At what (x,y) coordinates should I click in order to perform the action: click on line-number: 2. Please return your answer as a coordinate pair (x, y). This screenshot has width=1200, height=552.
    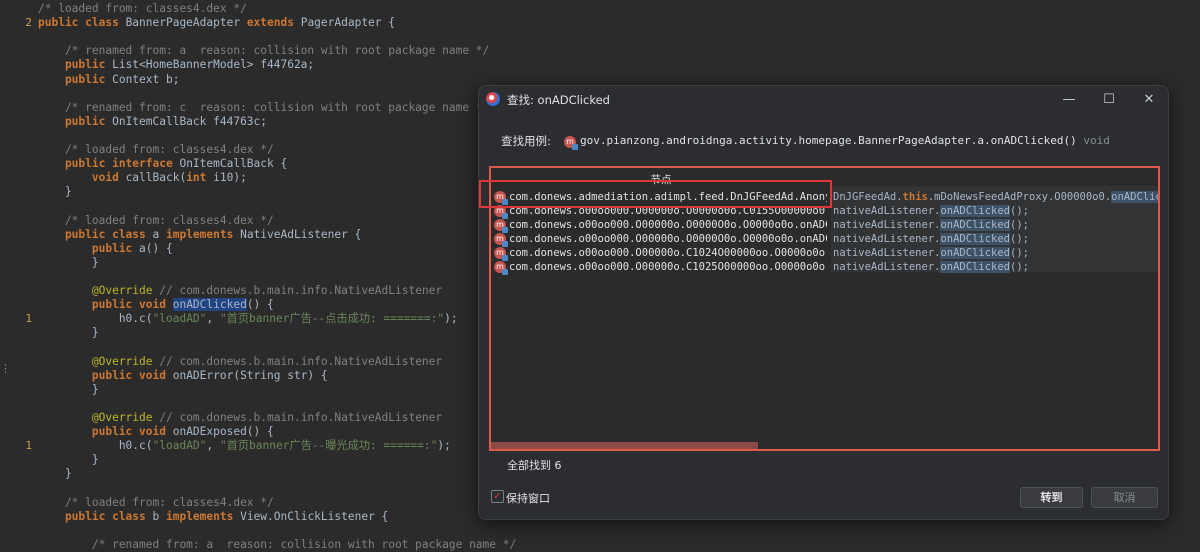
    Looking at the image, I should click on (28, 23).